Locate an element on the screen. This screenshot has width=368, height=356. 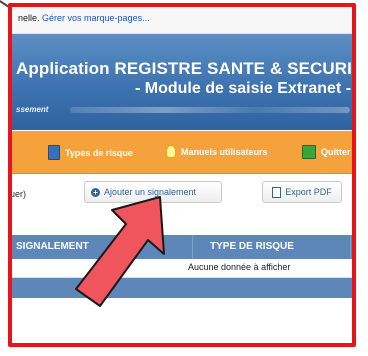
banner-decoration is located at coordinates (210, 110).